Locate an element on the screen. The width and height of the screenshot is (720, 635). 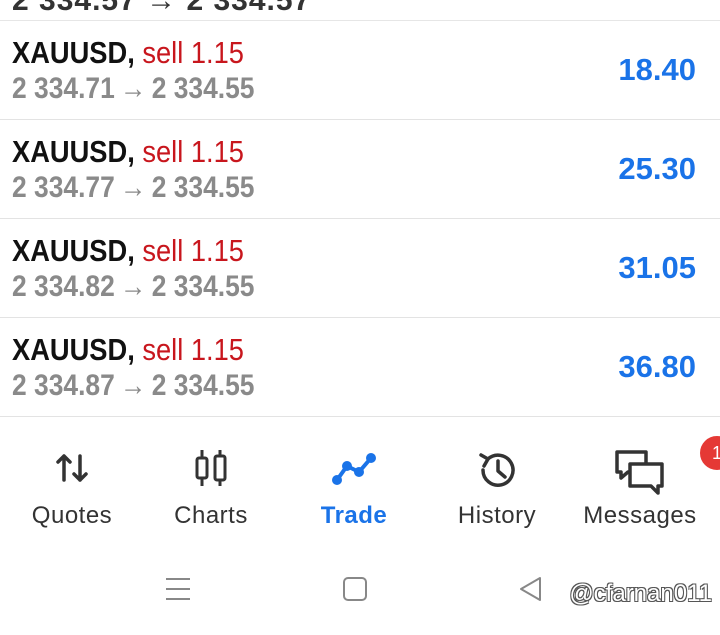
price-range: 2 334.77 → 2 334.55 is located at coordinates (133, 188).